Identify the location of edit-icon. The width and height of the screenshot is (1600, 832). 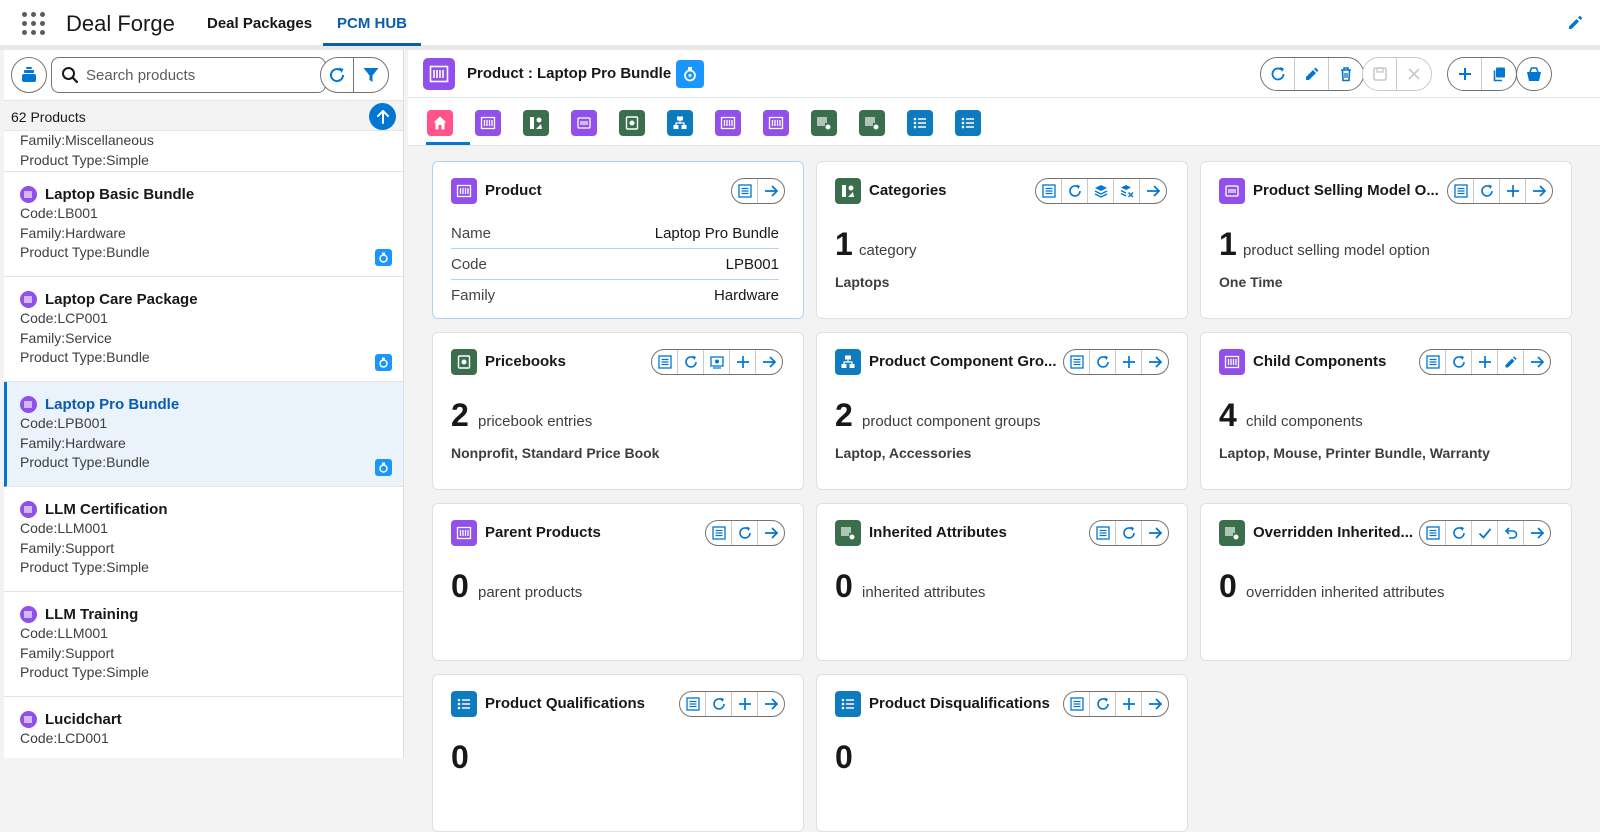
(1511, 362).